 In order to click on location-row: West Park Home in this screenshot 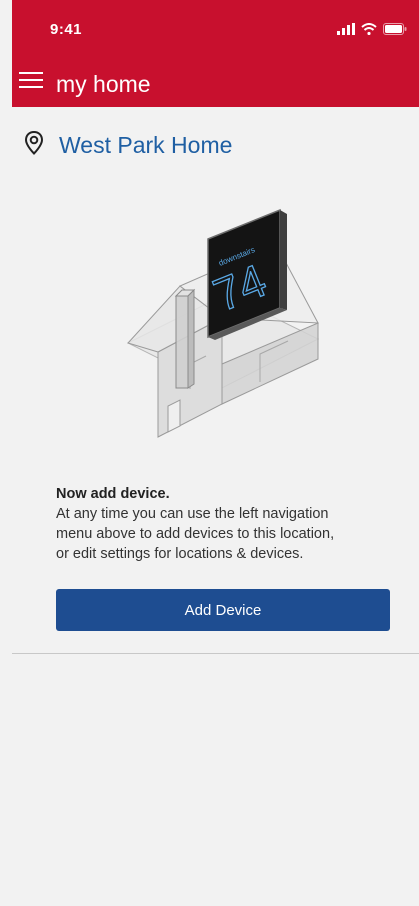, I will do `click(128, 145)`.